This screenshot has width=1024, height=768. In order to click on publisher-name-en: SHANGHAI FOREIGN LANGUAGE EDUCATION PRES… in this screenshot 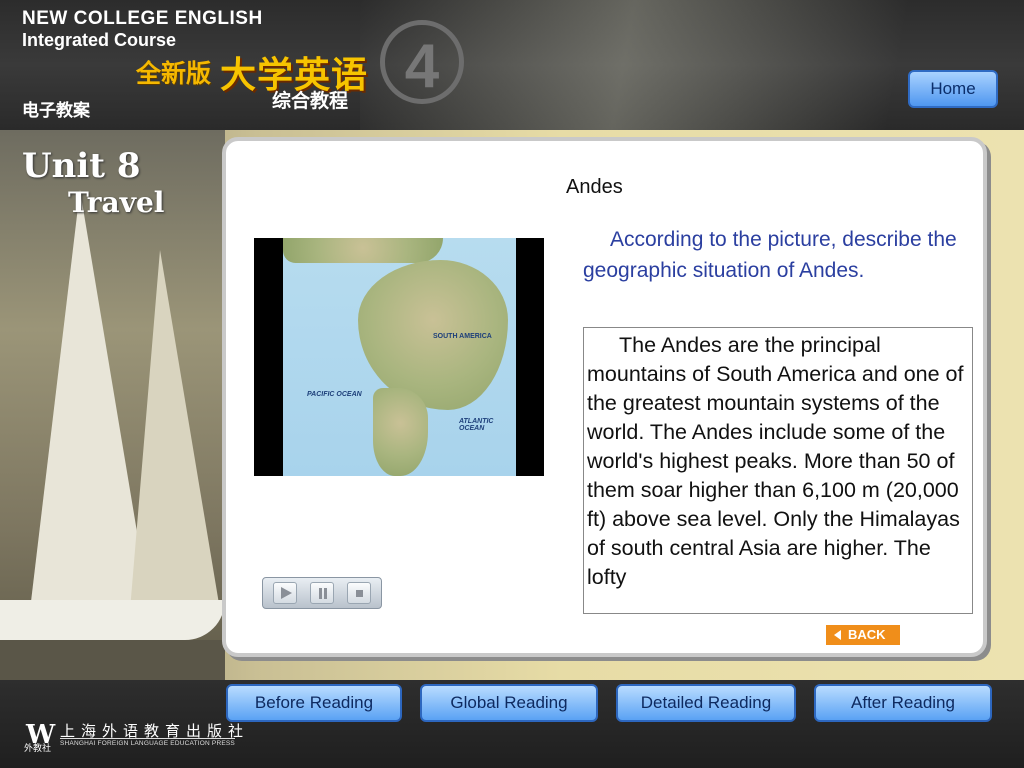, I will do `click(147, 742)`.